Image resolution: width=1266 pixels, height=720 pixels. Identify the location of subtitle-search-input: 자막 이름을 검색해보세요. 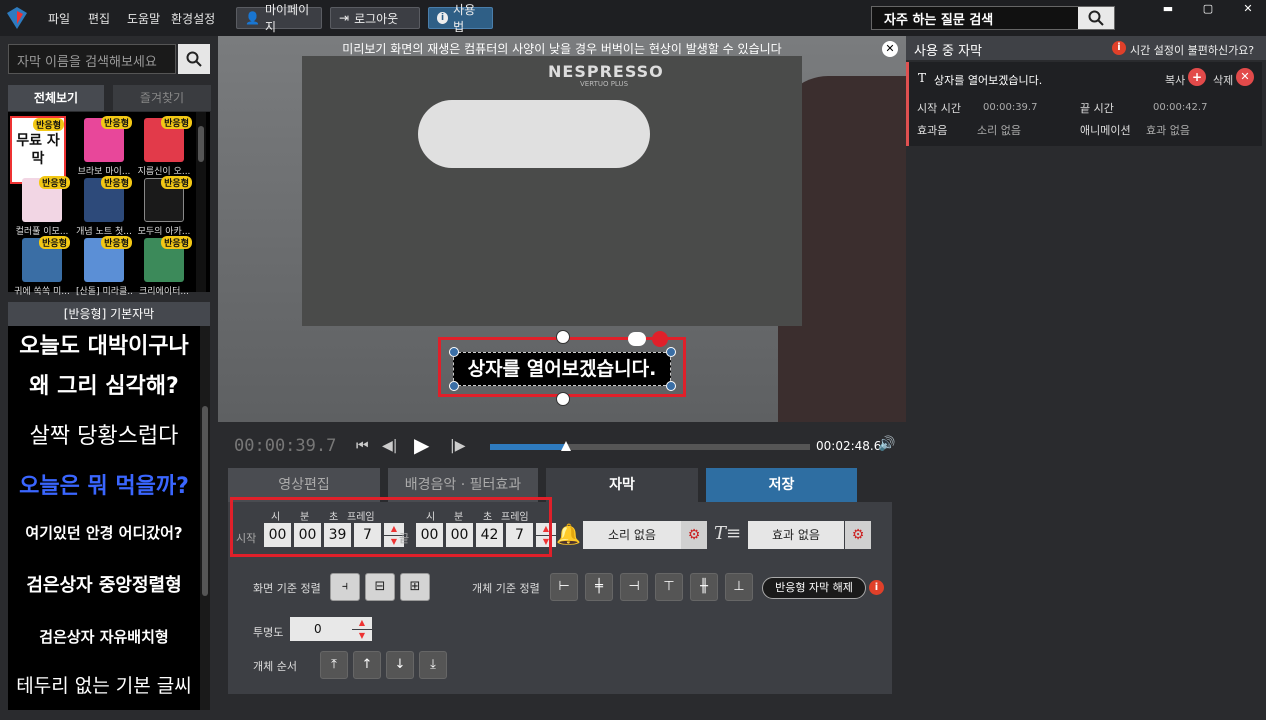
(92, 59).